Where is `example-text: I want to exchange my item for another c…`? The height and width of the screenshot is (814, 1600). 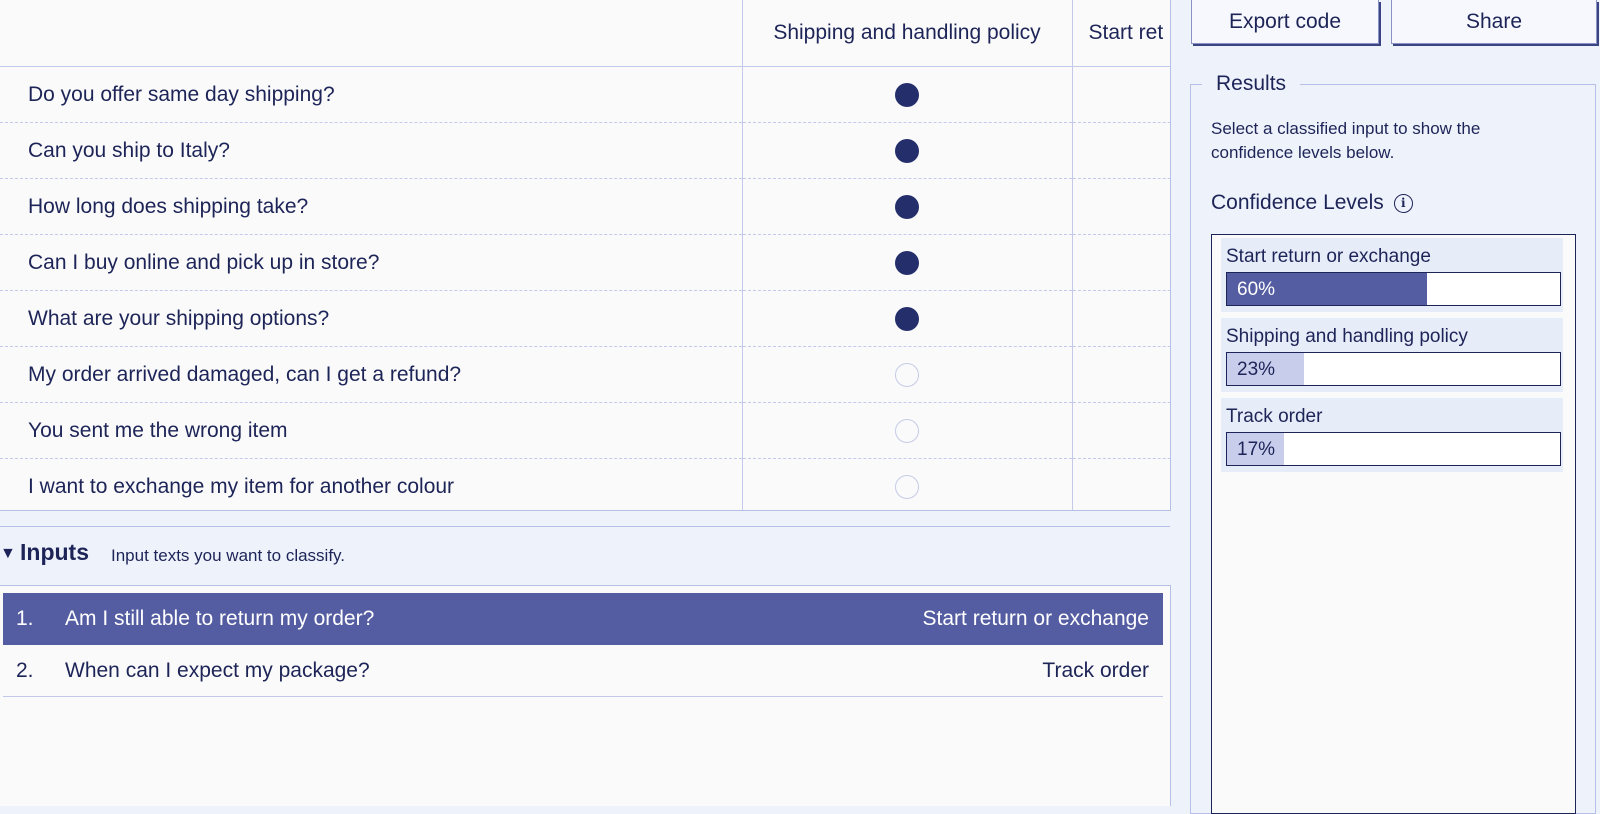 example-text: I want to exchange my item for another c… is located at coordinates (371, 484).